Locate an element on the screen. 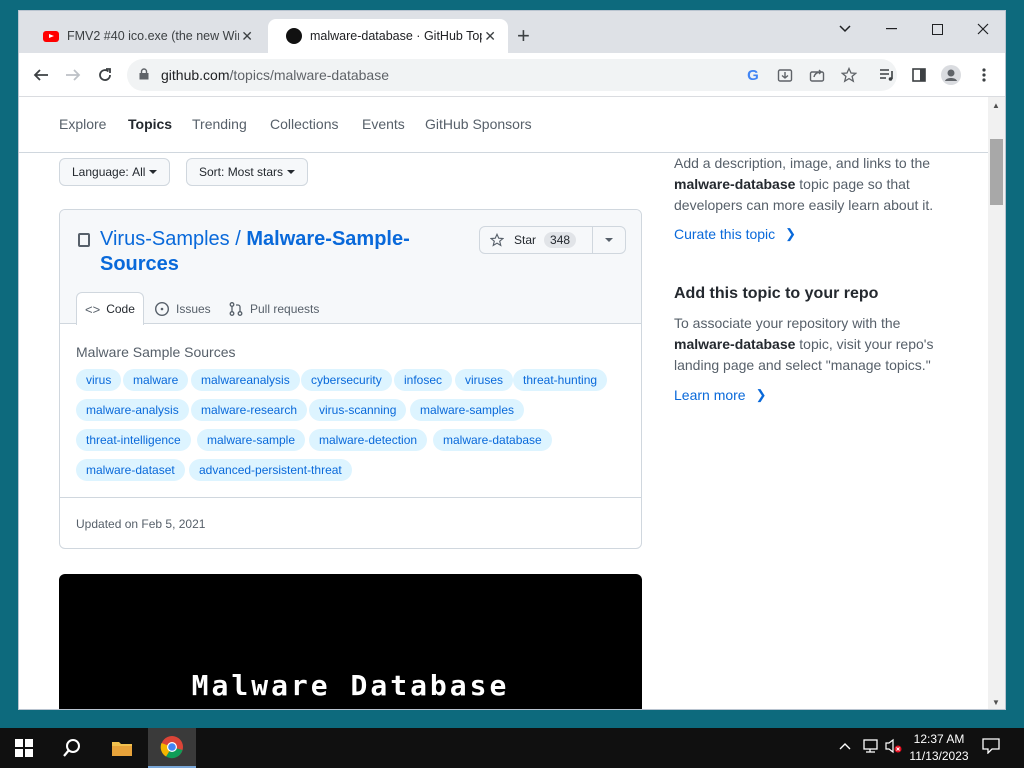  github-icon is located at coordinates (294, 36).